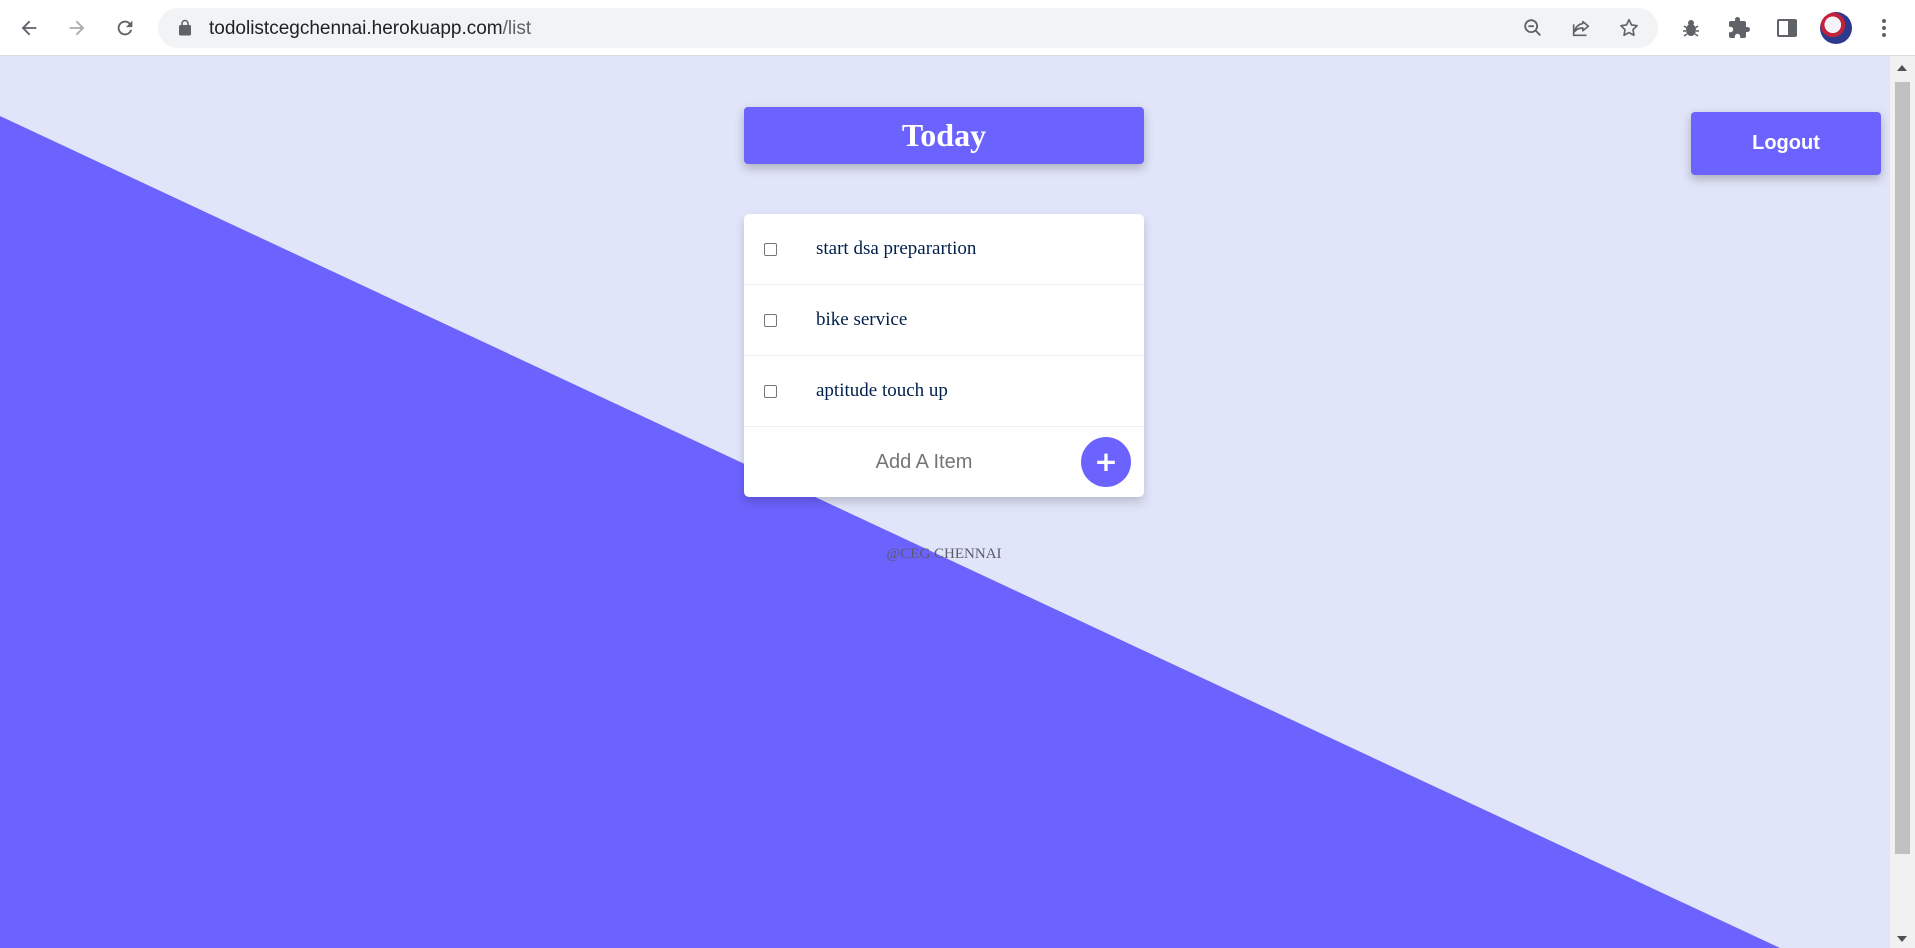 Image resolution: width=1915 pixels, height=948 pixels. Describe the element at coordinates (924, 462) in the screenshot. I see `new-item-input: Add A Item` at that location.